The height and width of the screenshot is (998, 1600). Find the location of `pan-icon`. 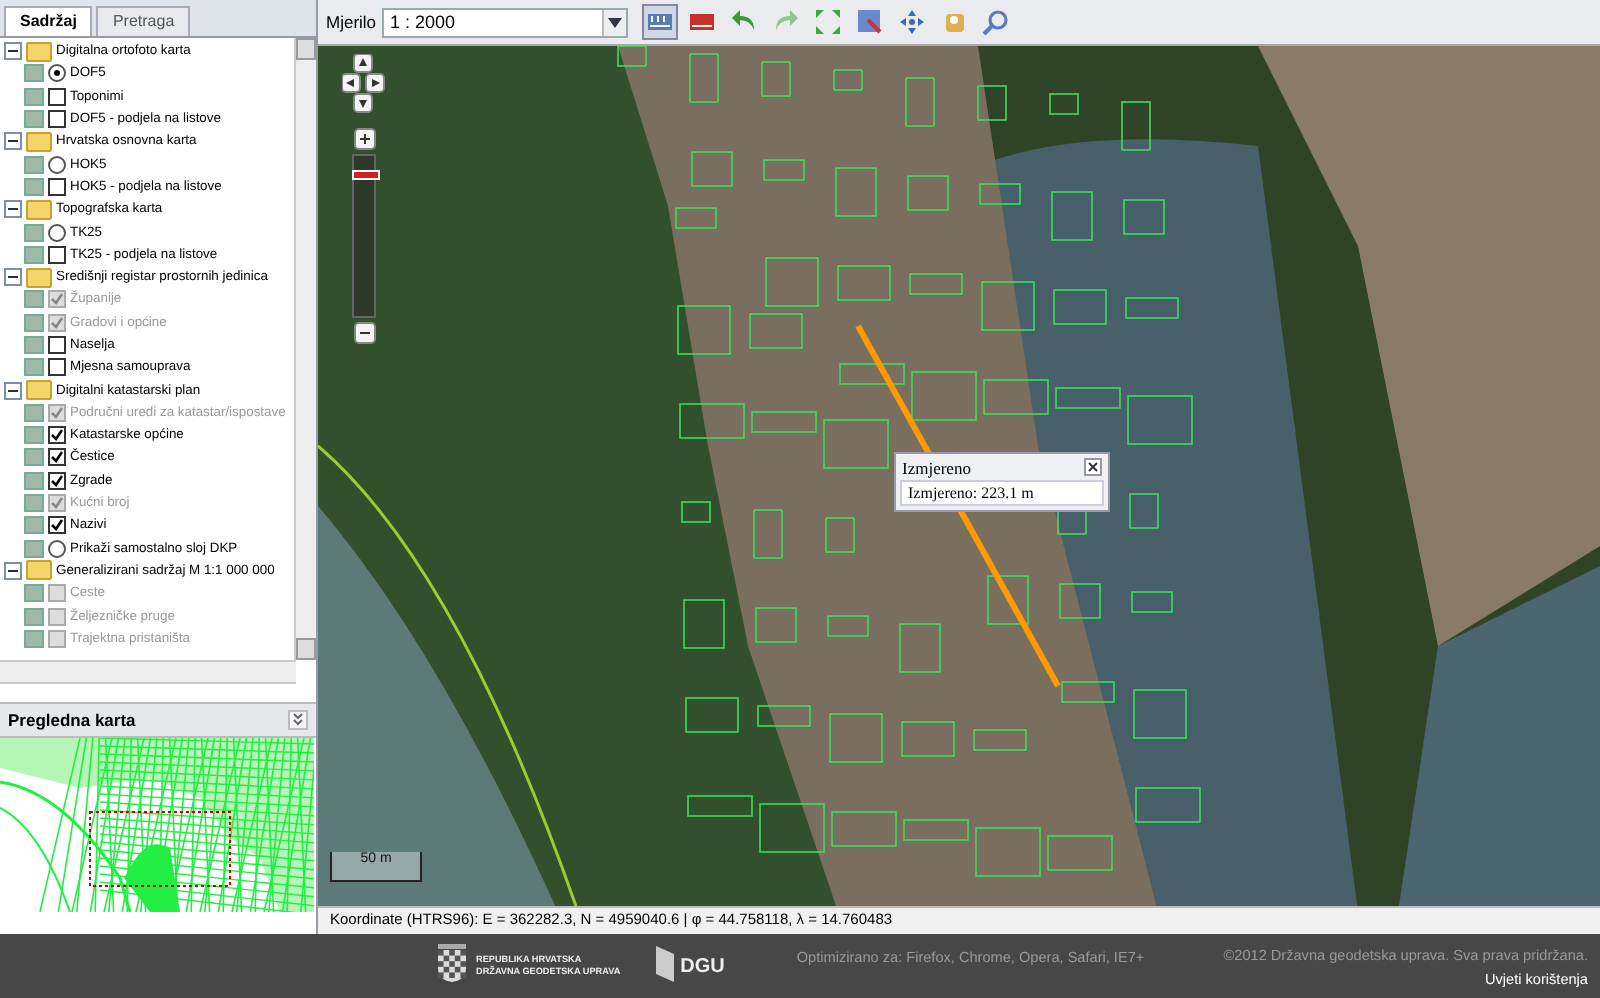

pan-icon is located at coordinates (912, 22).